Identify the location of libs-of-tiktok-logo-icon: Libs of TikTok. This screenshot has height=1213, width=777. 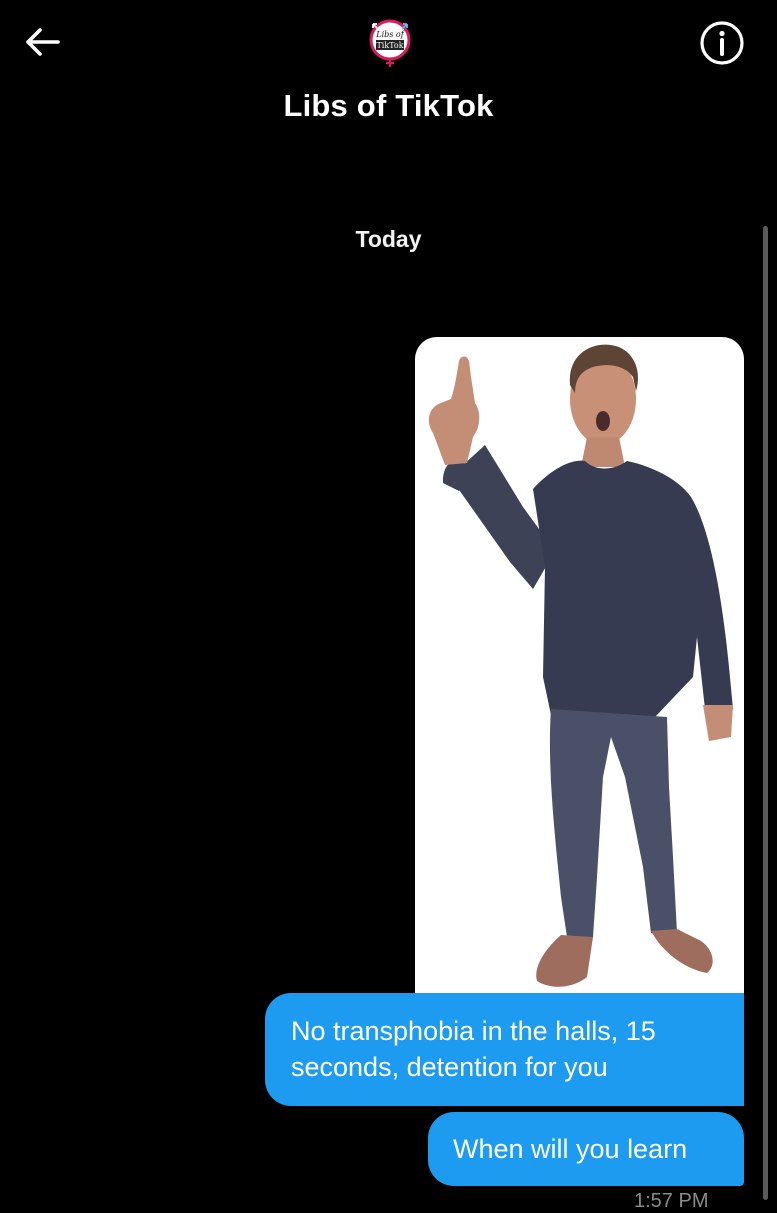
(390, 43).